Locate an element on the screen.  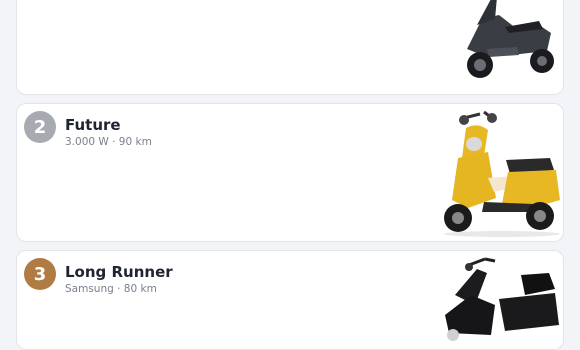
scooter-specs: Samsung · 80 km is located at coordinates (111, 289).